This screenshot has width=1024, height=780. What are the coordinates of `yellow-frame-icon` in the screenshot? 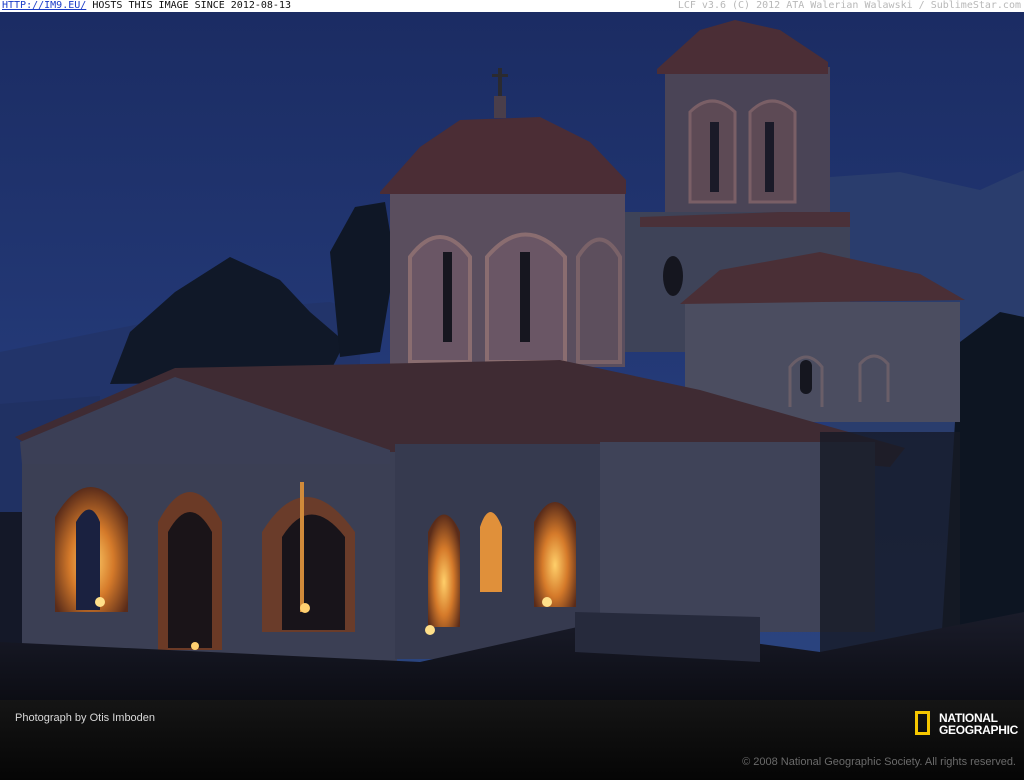 It's located at (922, 723).